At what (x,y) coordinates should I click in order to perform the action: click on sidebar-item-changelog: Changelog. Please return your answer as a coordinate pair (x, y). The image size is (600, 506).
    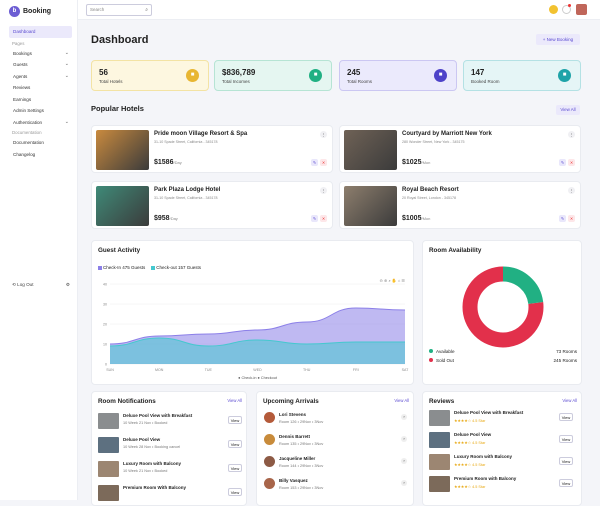
    Looking at the image, I should click on (40, 155).